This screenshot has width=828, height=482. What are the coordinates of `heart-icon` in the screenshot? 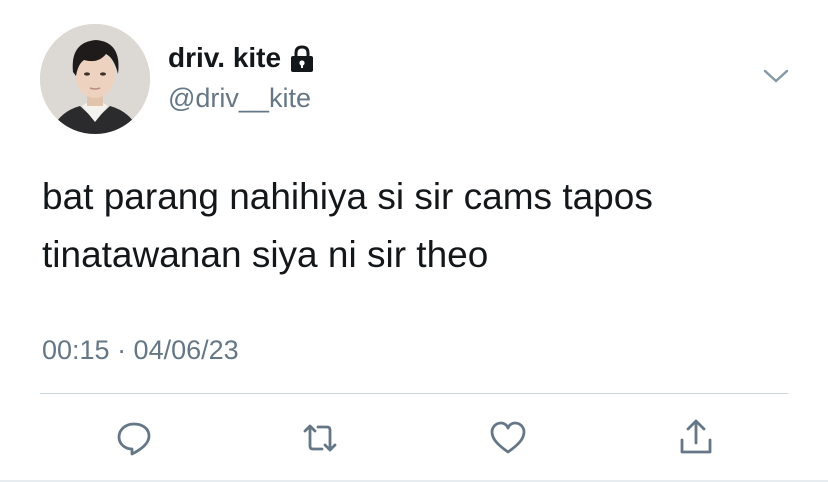 It's located at (508, 437).